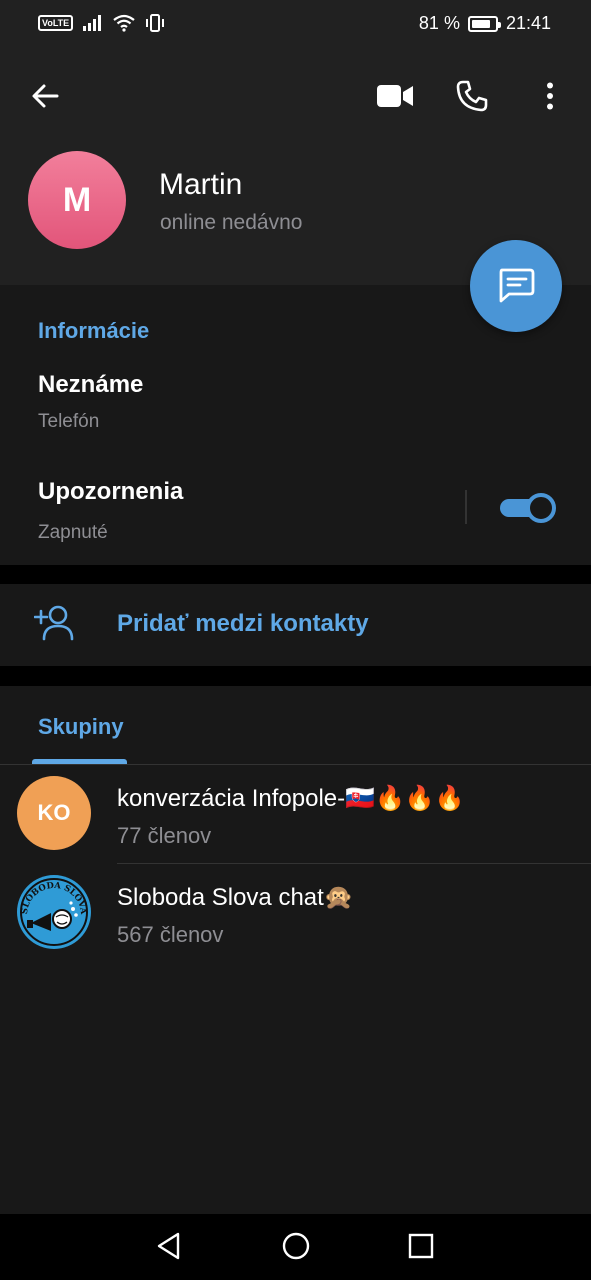  Describe the element at coordinates (466, 507) in the screenshot. I see `toggle-divider` at that location.